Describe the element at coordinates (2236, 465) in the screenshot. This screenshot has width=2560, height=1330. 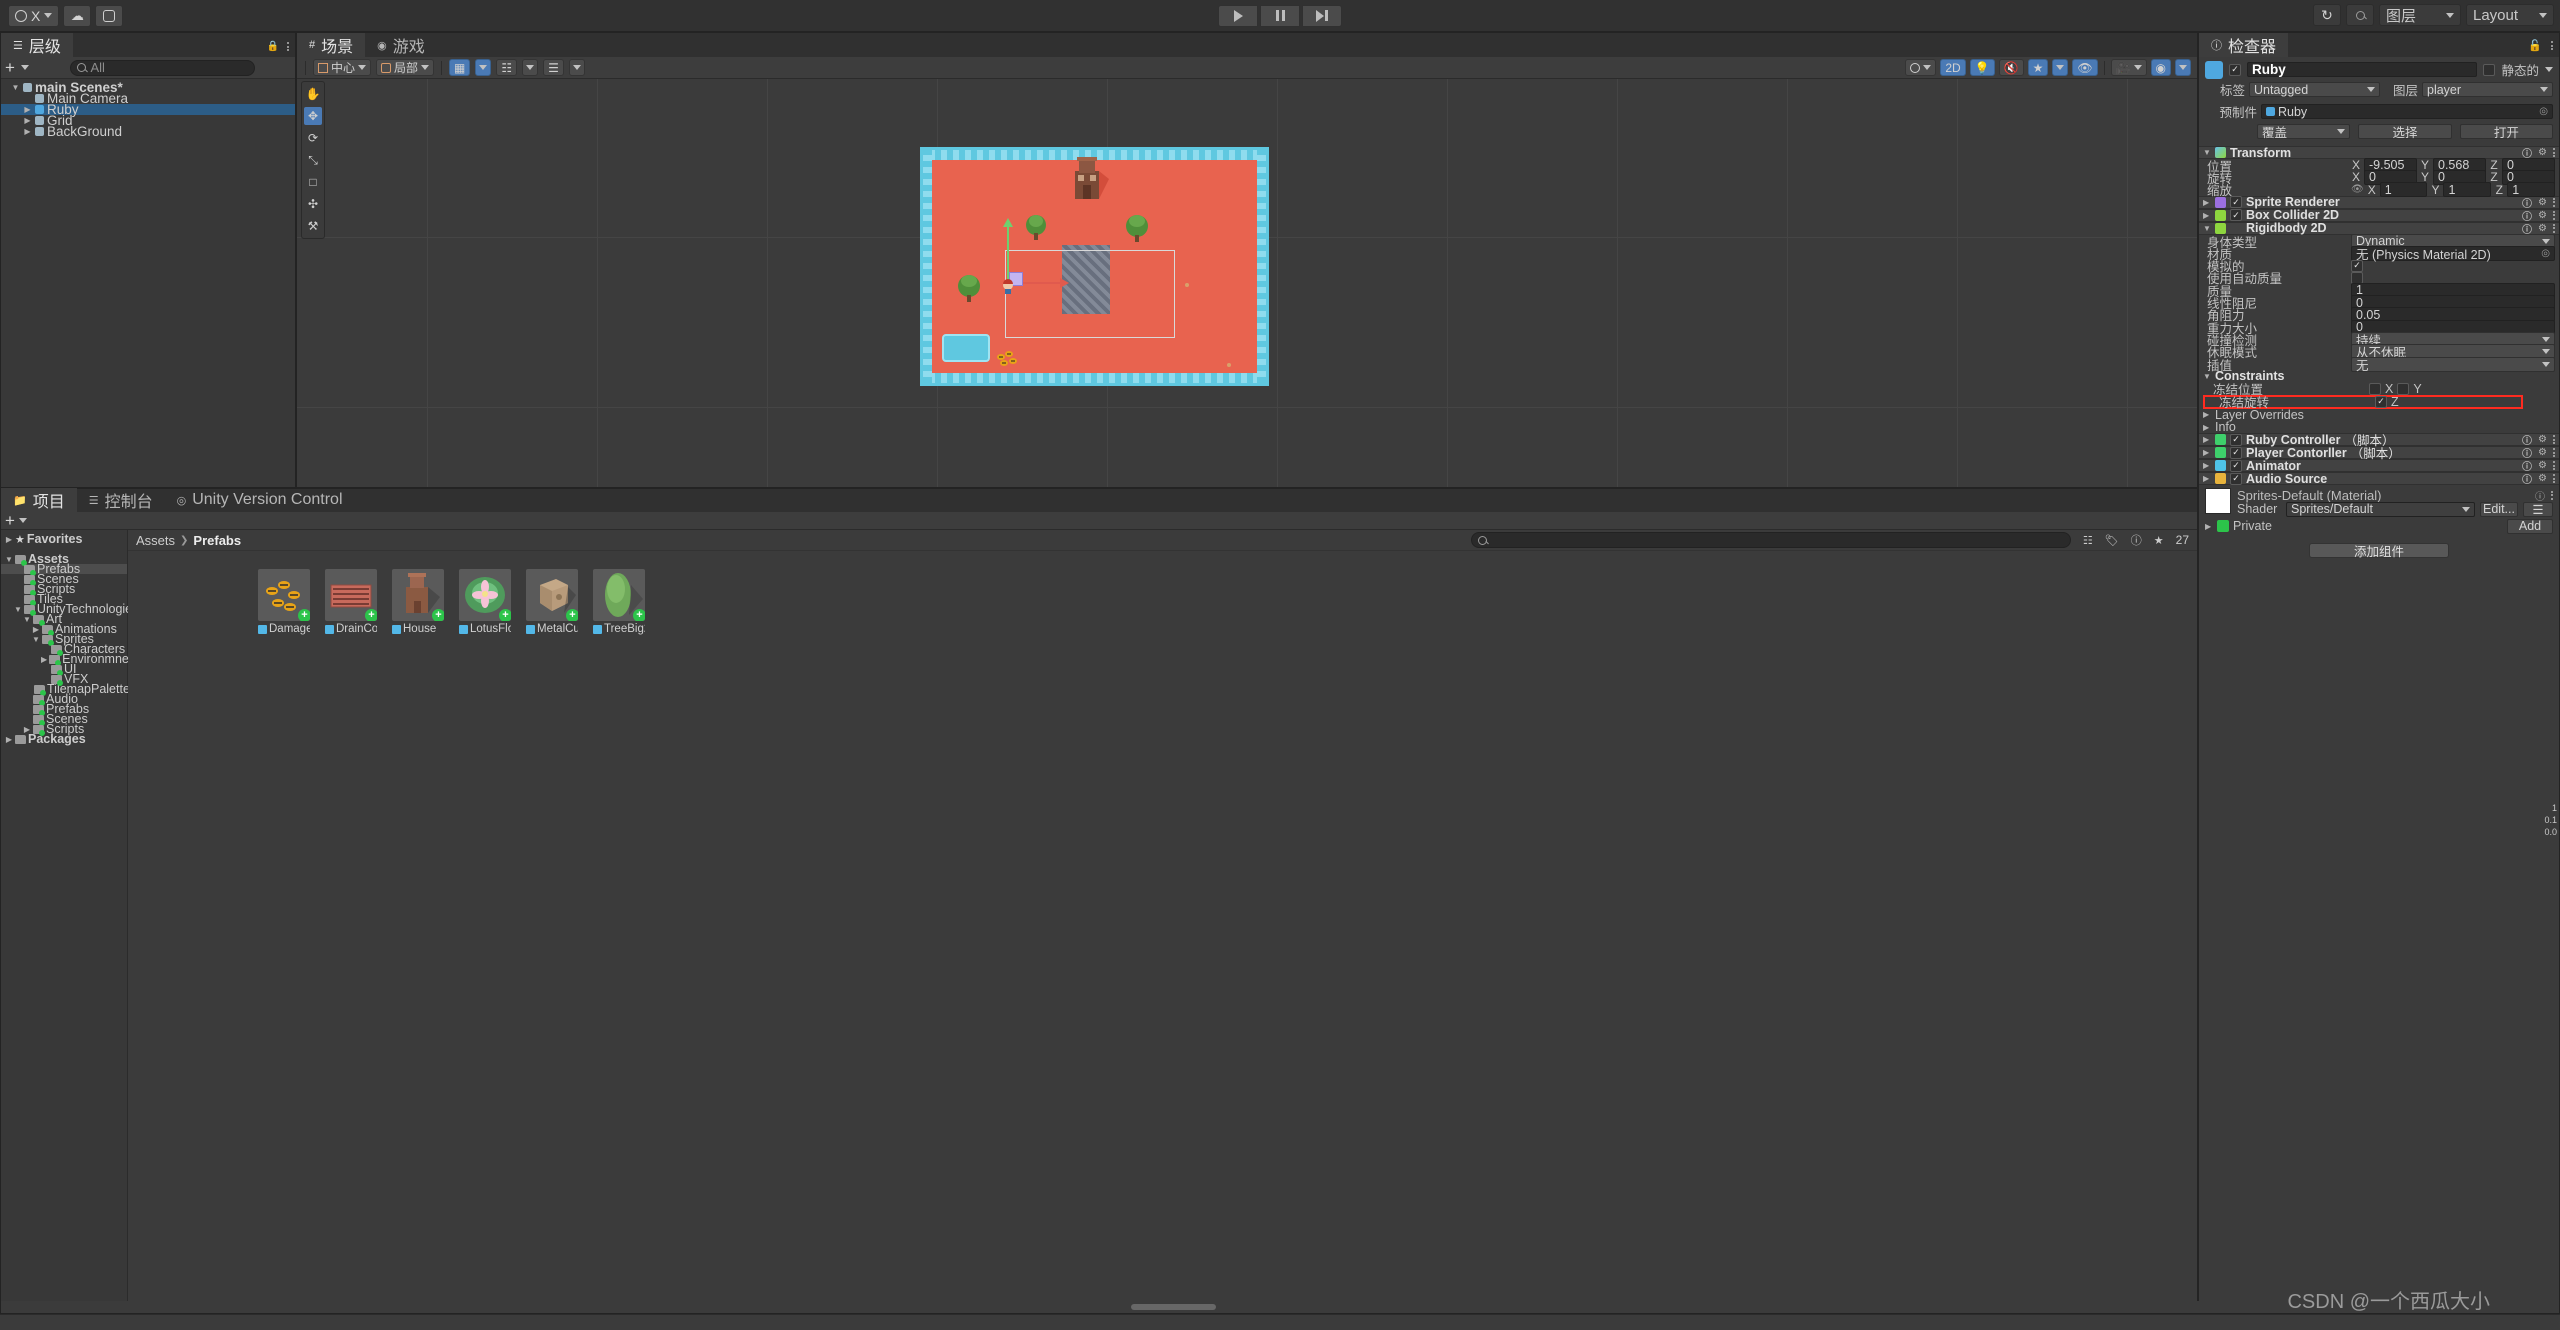
I see `animator-enabled-checkbox: ✓` at that location.